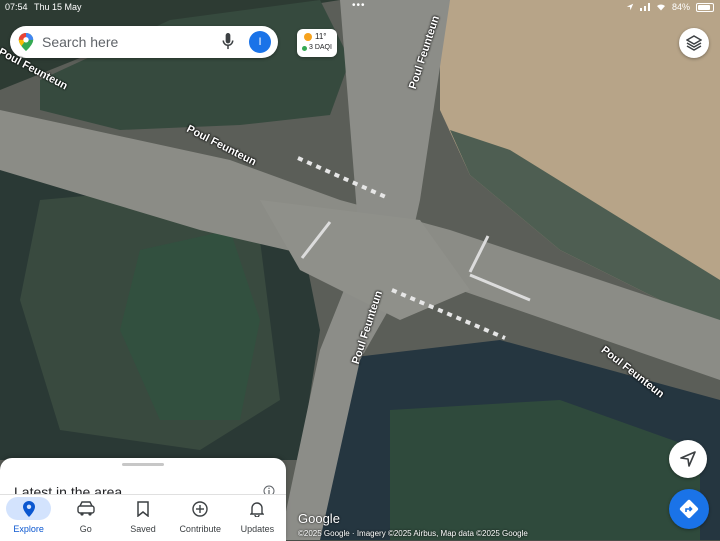  Describe the element at coordinates (630, 7) in the screenshot. I see `location-arrow-icon` at that location.